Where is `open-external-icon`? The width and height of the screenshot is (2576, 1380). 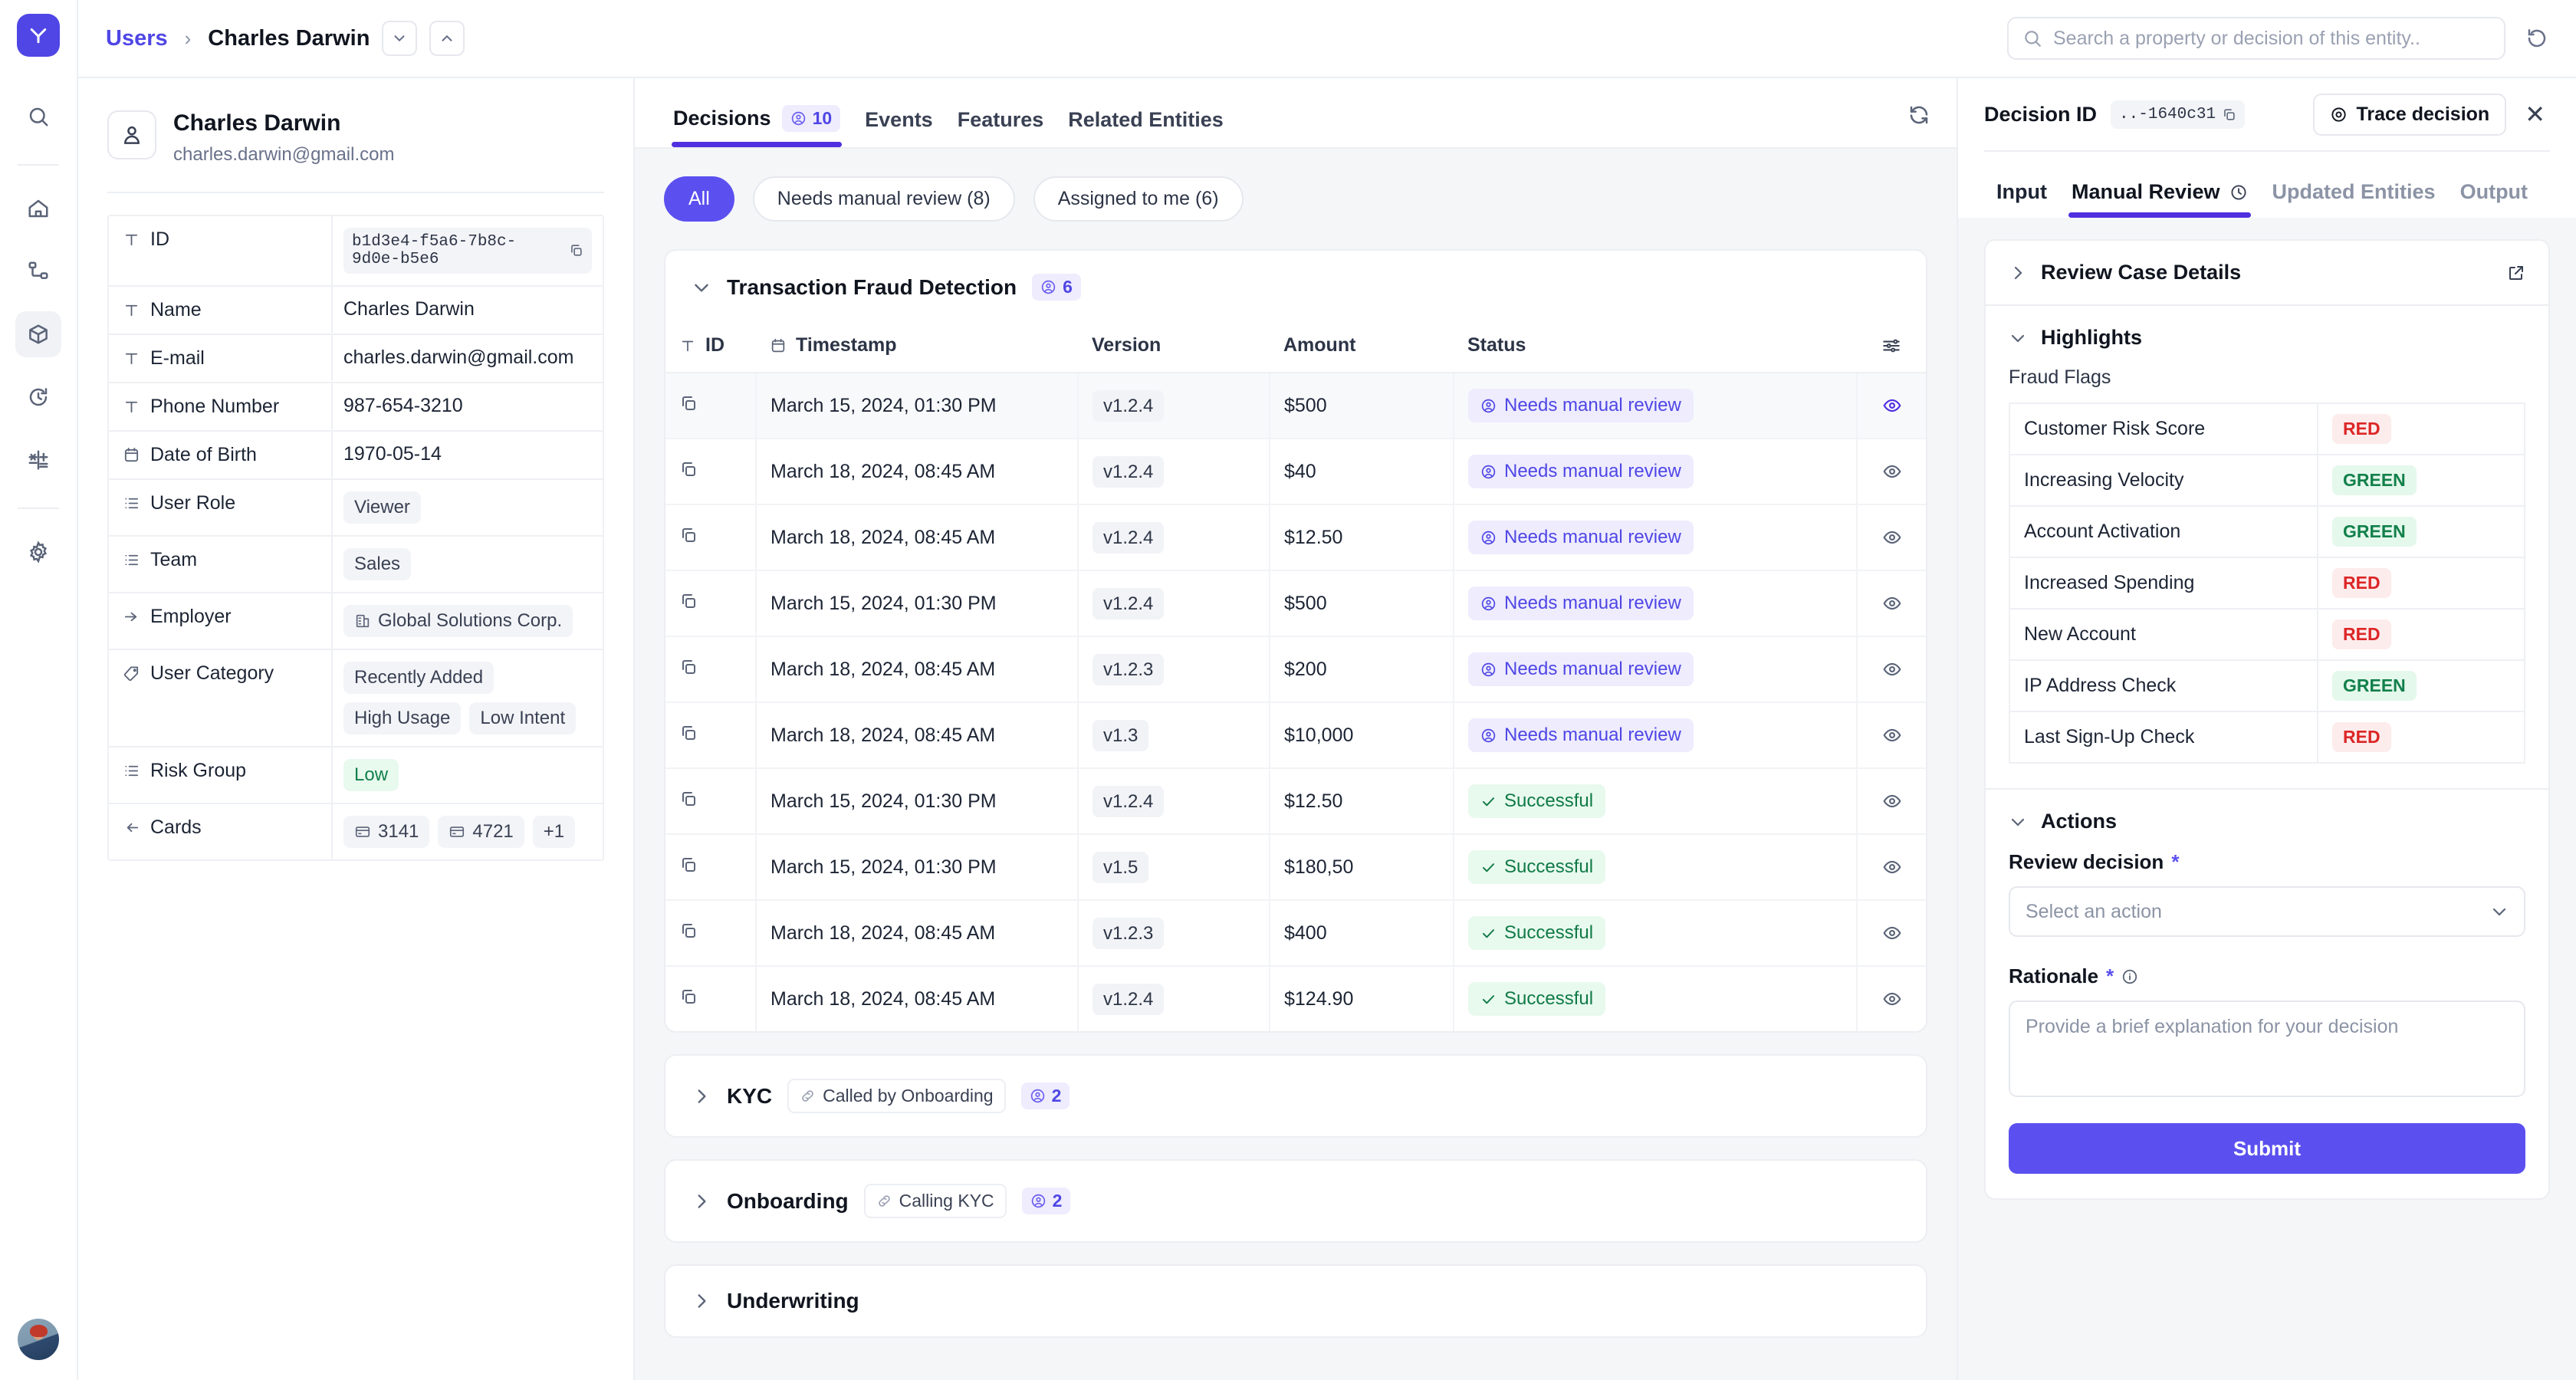
open-external-icon is located at coordinates (2516, 273).